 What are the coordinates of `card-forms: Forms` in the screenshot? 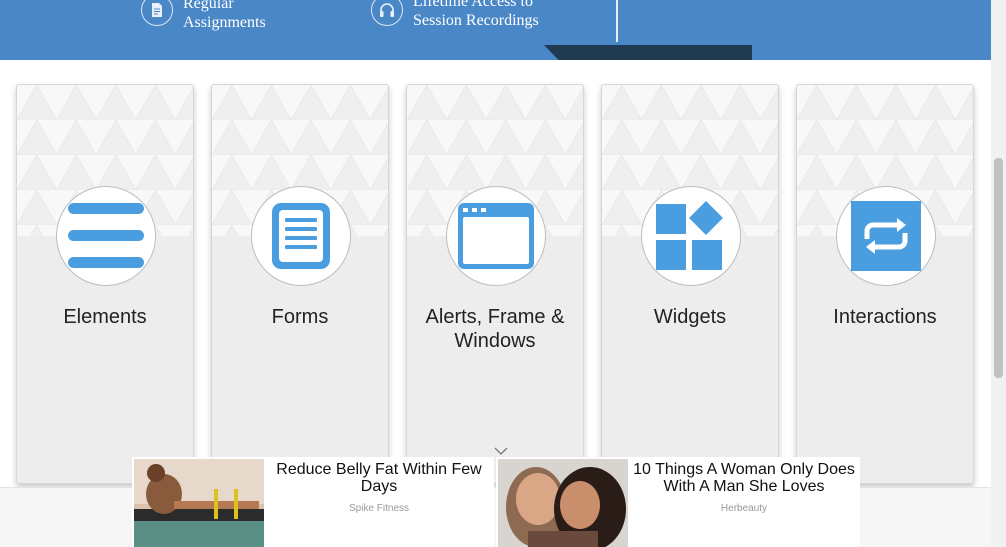 It's located at (300, 284).